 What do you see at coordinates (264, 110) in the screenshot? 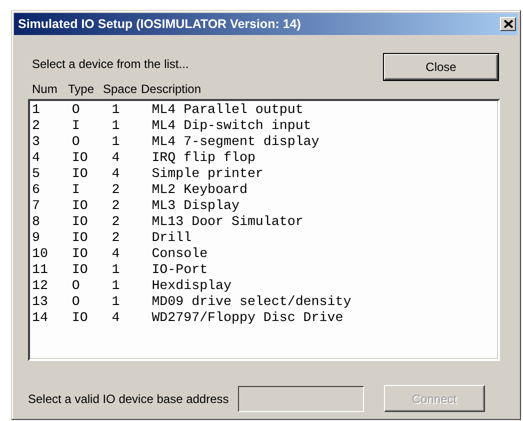
I see `list-item: 1 O 1 ML4 Parallel output` at bounding box center [264, 110].